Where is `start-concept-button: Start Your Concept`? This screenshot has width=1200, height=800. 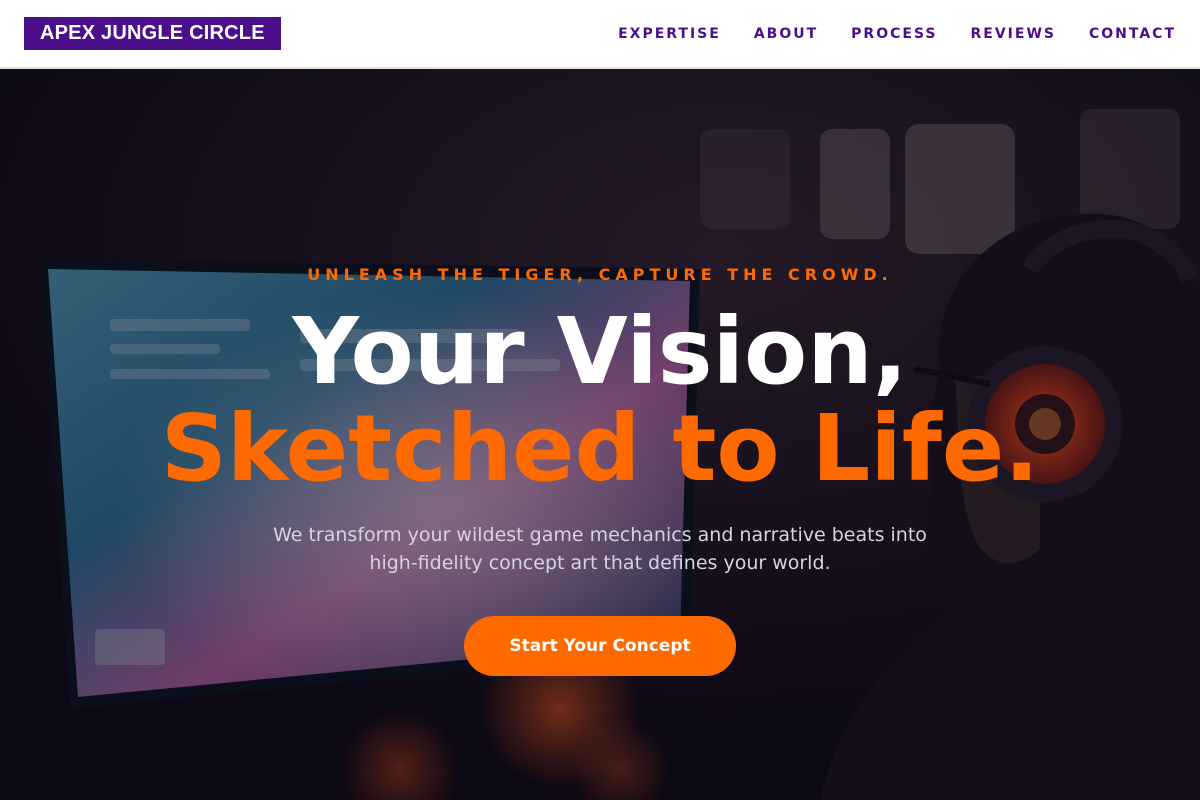
start-concept-button: Start Your Concept is located at coordinates (600, 646).